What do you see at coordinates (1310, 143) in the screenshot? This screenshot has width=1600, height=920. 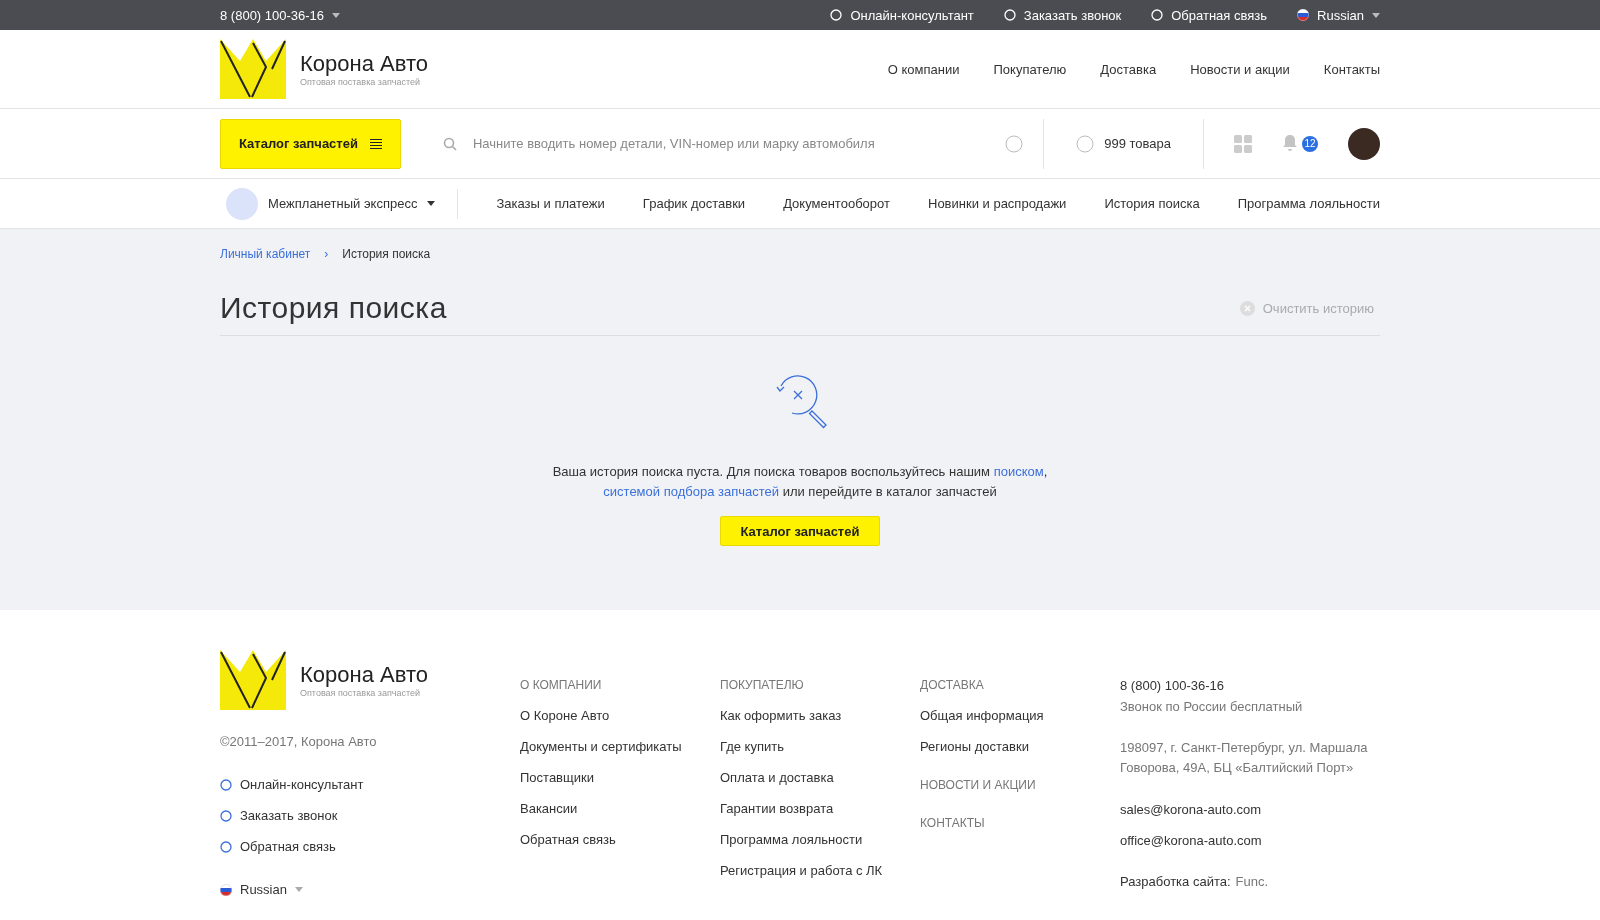 I see `notification-count: 12` at bounding box center [1310, 143].